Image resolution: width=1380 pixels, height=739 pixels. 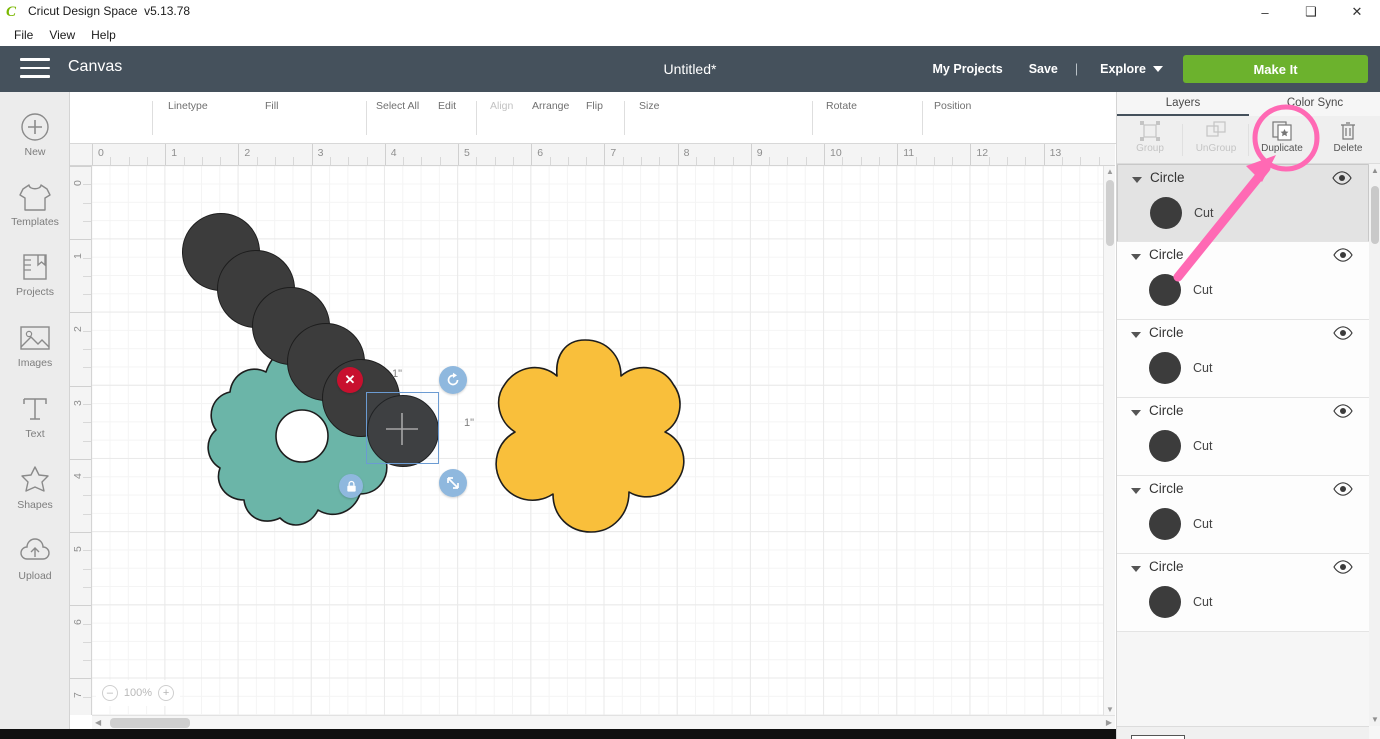 I want to click on window-title-bar: C Cricut Design Space v5.13.78 – ❑ ✕, so click(x=690, y=12).